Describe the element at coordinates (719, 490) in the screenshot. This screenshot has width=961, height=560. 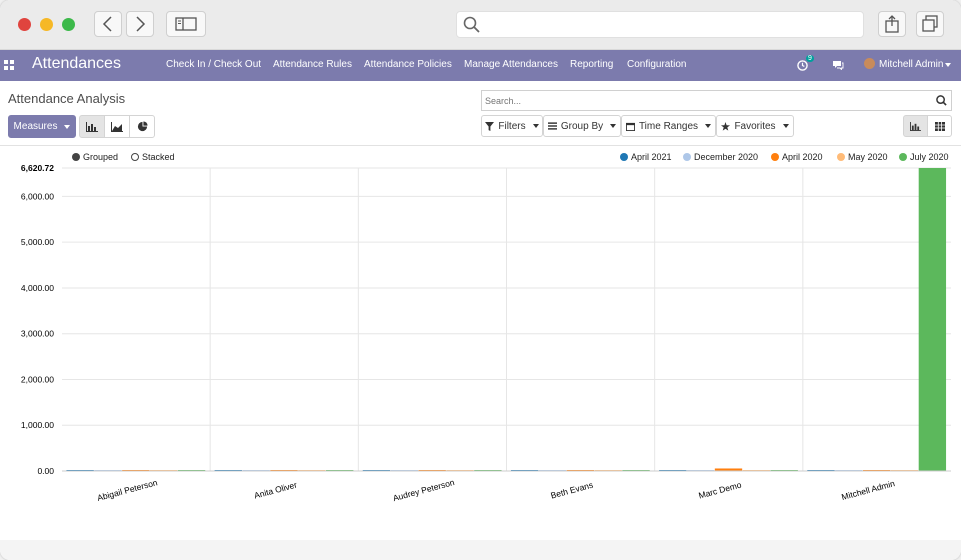
I see `x-tick-label: Marc Demo` at that location.